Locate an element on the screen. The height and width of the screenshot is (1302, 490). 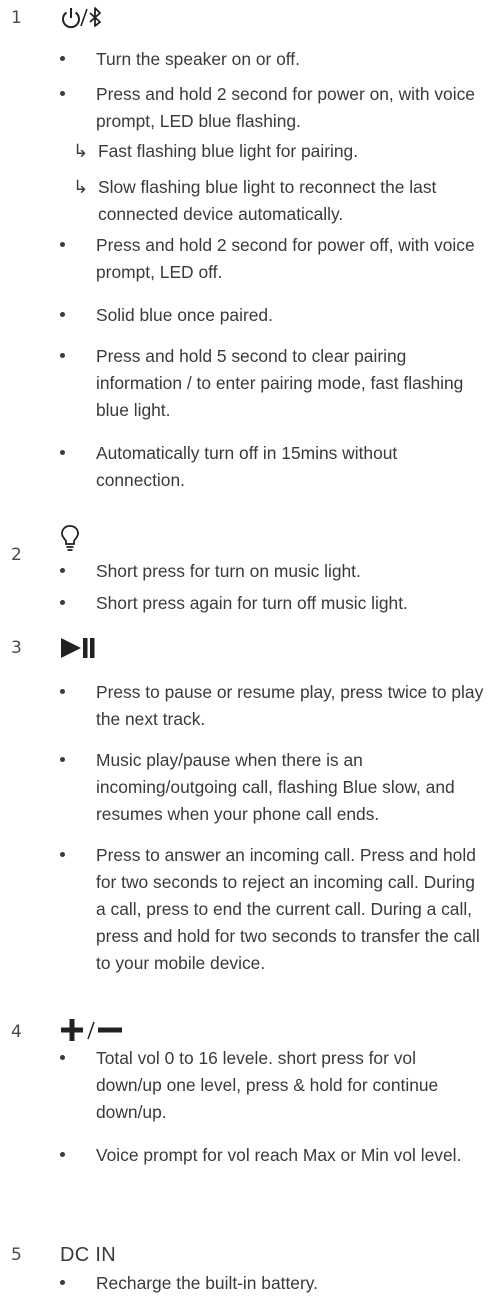
section-number: 4 is located at coordinates (16, 1032).